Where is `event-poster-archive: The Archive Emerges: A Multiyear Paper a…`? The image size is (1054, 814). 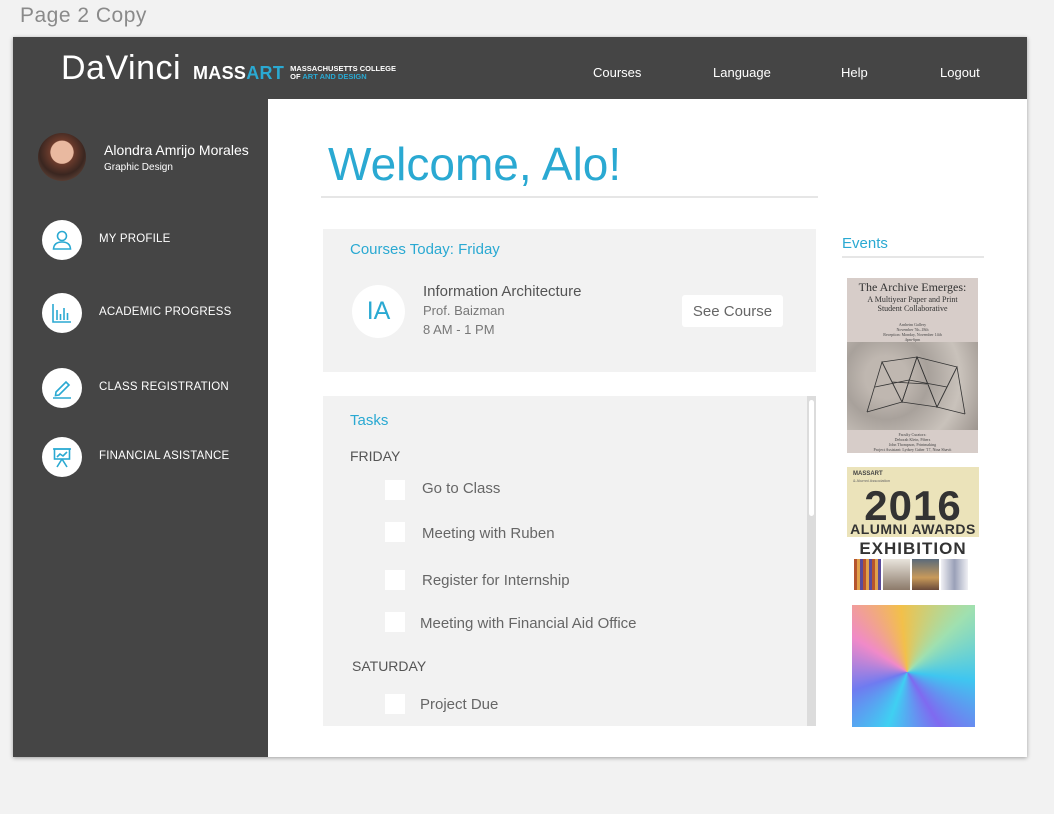
event-poster-archive: The Archive Emerges: A Multiyear Paper a… is located at coordinates (912, 365).